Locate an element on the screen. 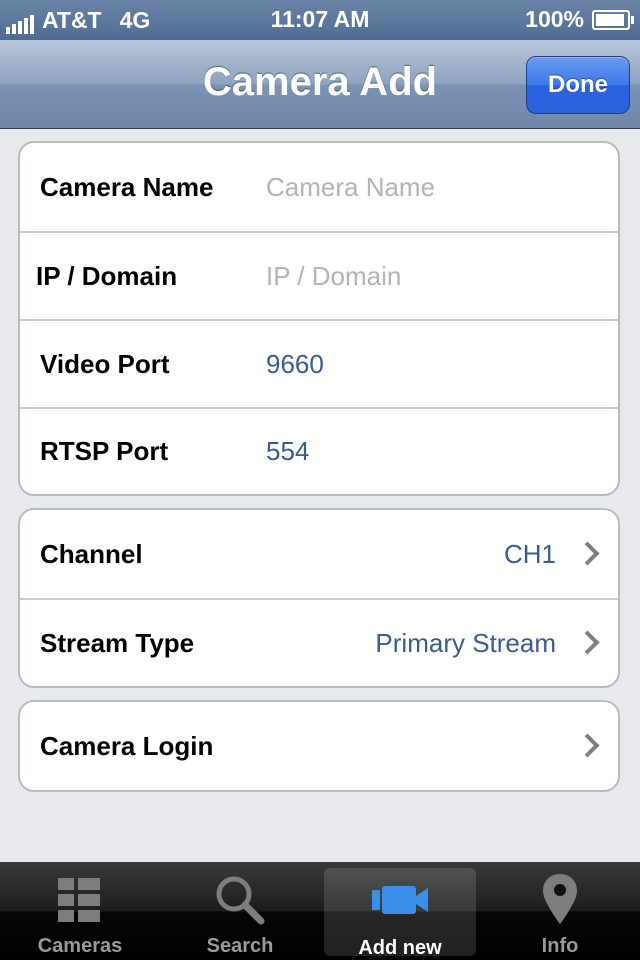 This screenshot has width=640, height=960. battery-percent: 100% is located at coordinates (554, 19).